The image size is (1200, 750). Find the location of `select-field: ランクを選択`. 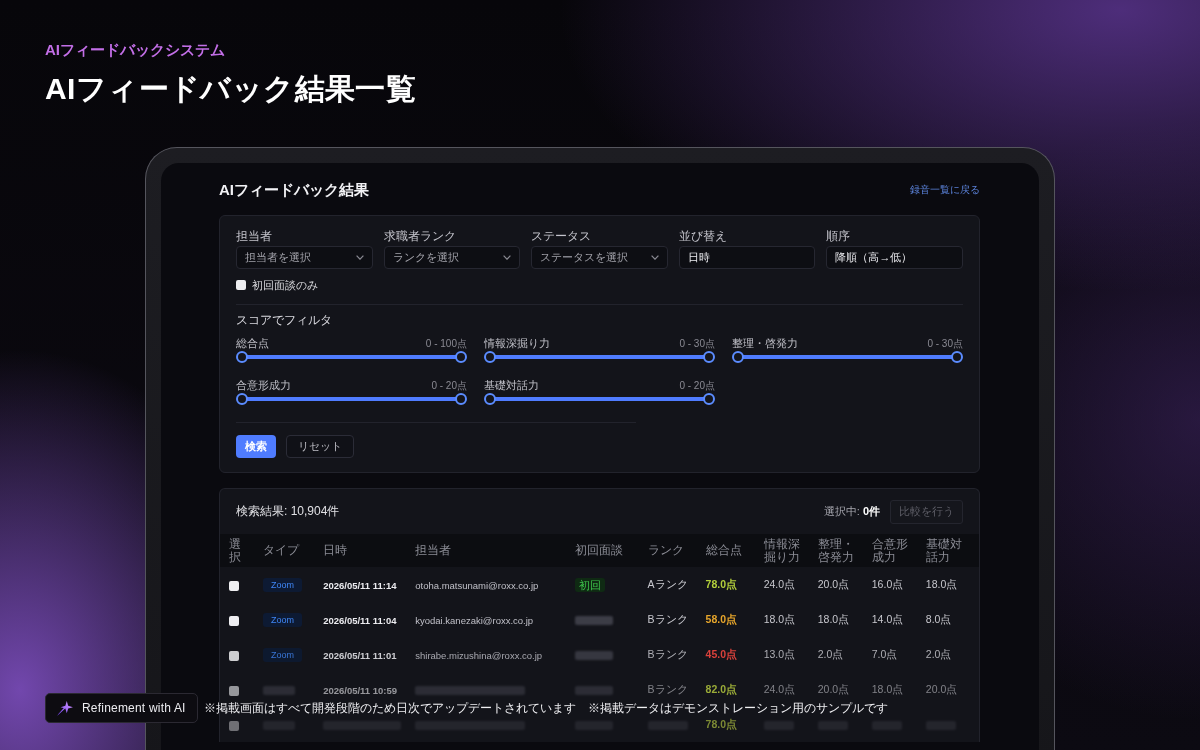

select-field: ランクを選択 is located at coordinates (452, 257).